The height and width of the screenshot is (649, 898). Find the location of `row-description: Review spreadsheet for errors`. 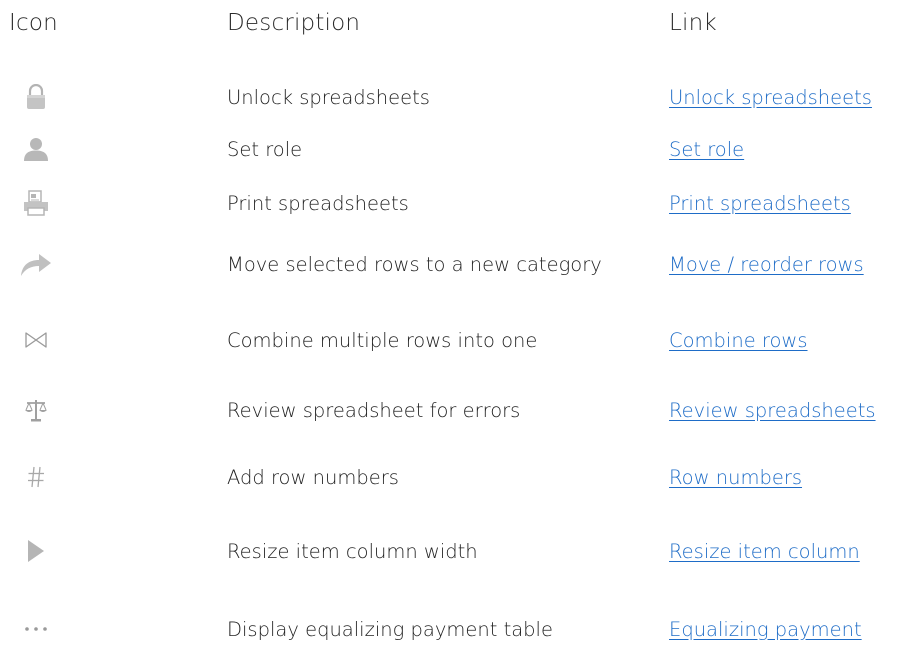

row-description: Review spreadsheet for errors is located at coordinates (374, 410).